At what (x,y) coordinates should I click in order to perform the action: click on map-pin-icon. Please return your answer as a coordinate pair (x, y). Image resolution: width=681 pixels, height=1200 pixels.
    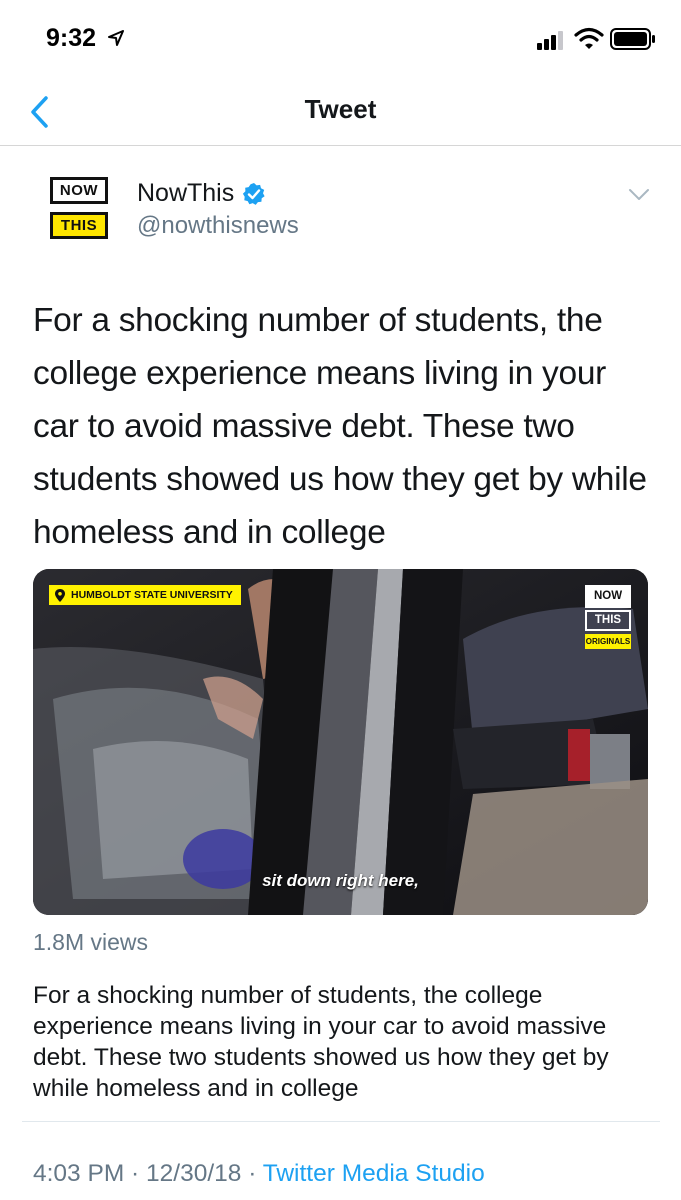
    Looking at the image, I should click on (60, 595).